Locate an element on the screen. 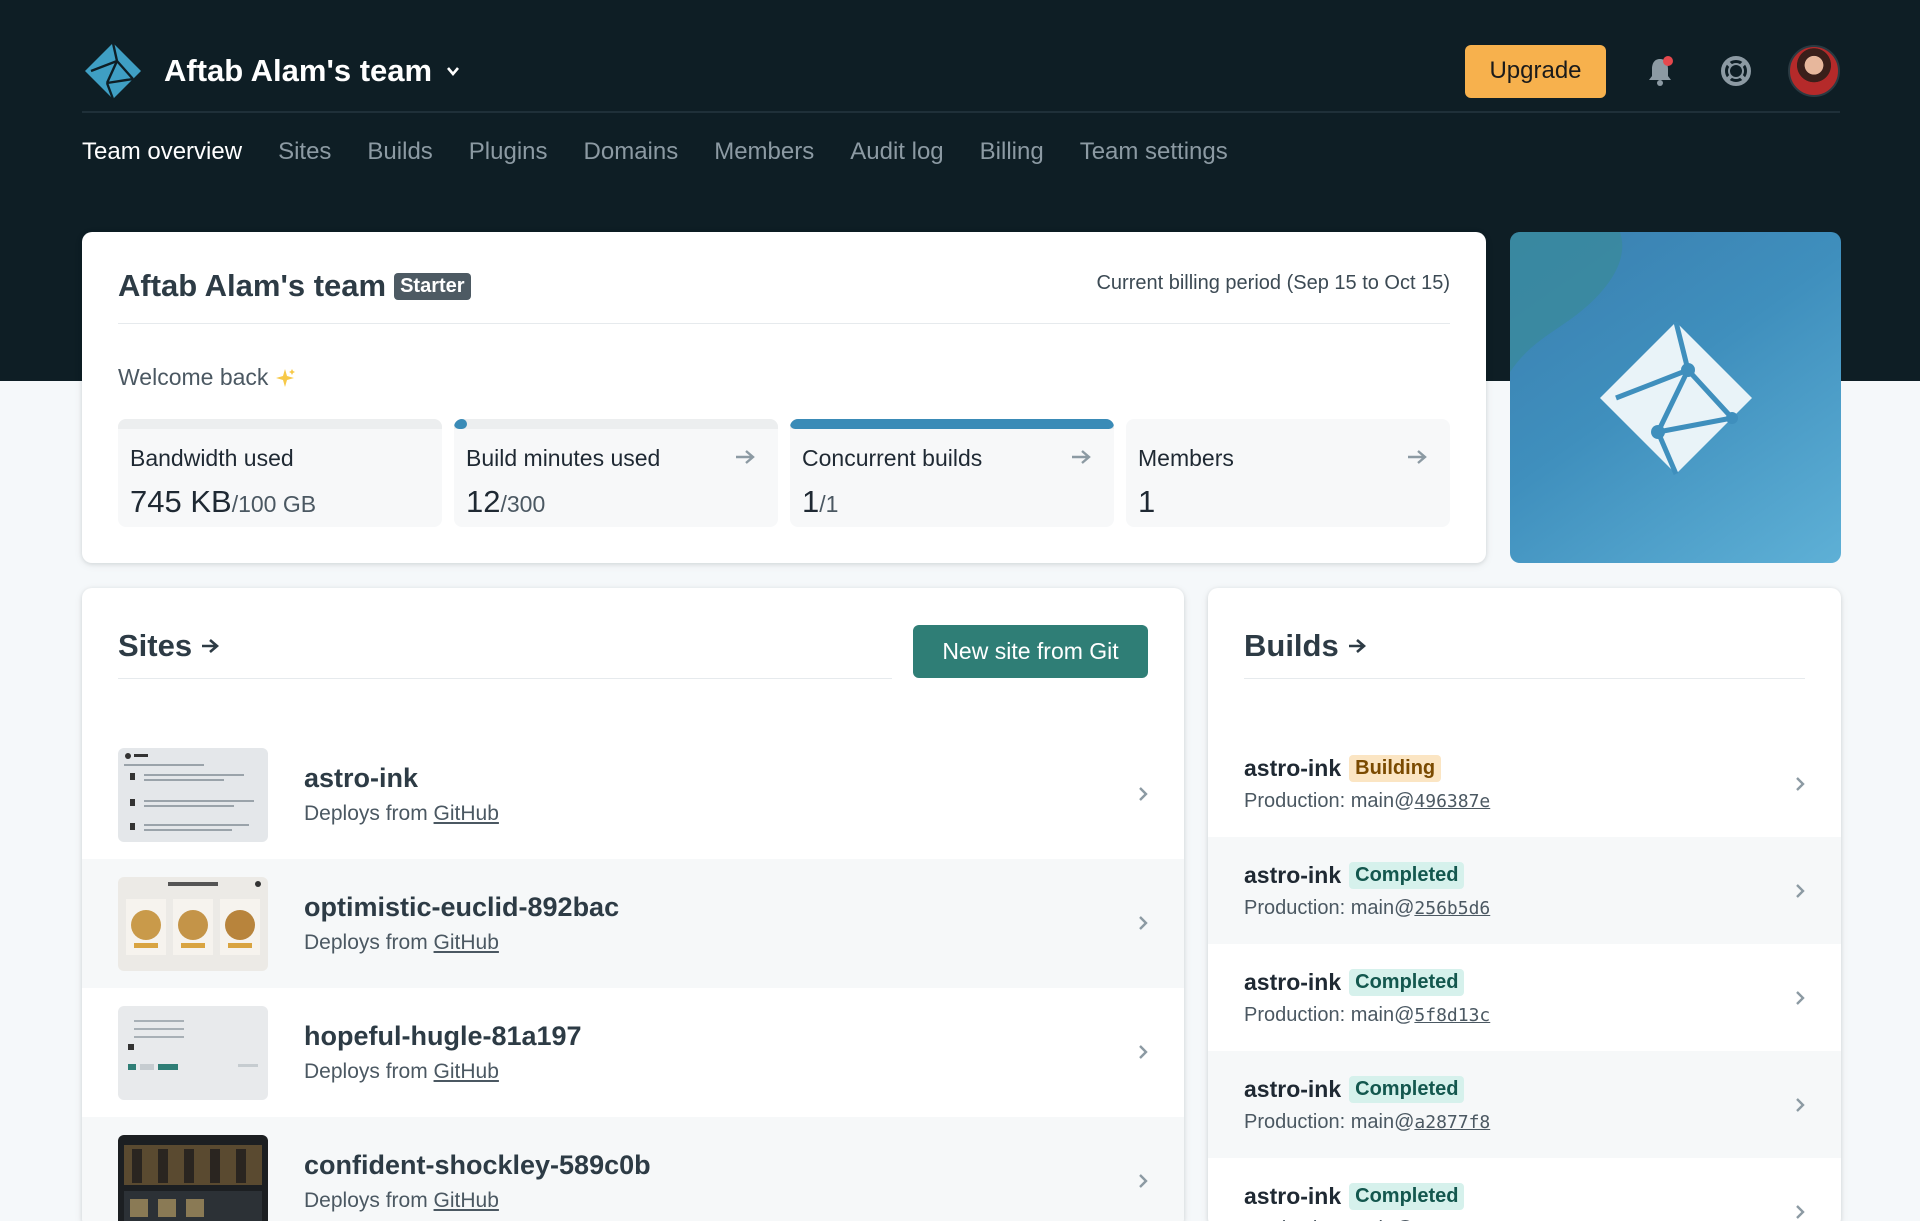 This screenshot has height=1221, width=1920. builds-heading-link: Builds is located at coordinates (1305, 646).